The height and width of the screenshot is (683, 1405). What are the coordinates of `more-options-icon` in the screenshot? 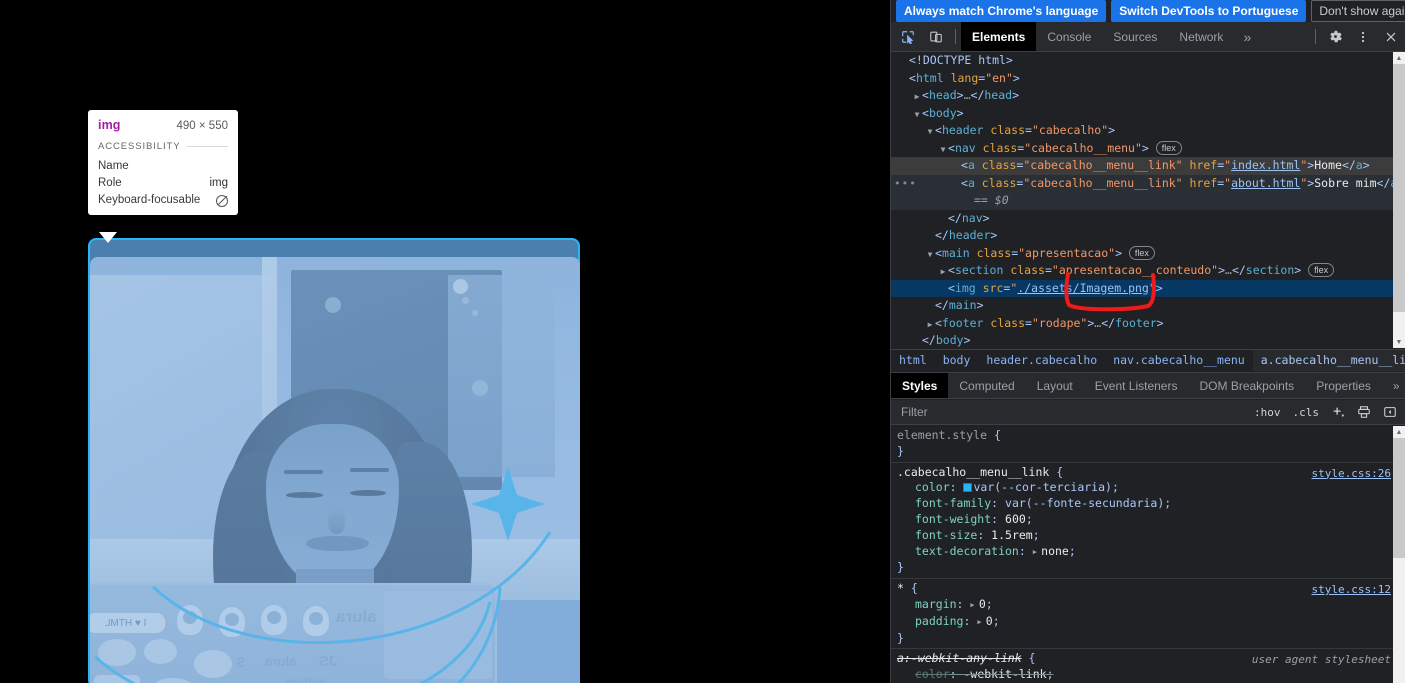 It's located at (1363, 36).